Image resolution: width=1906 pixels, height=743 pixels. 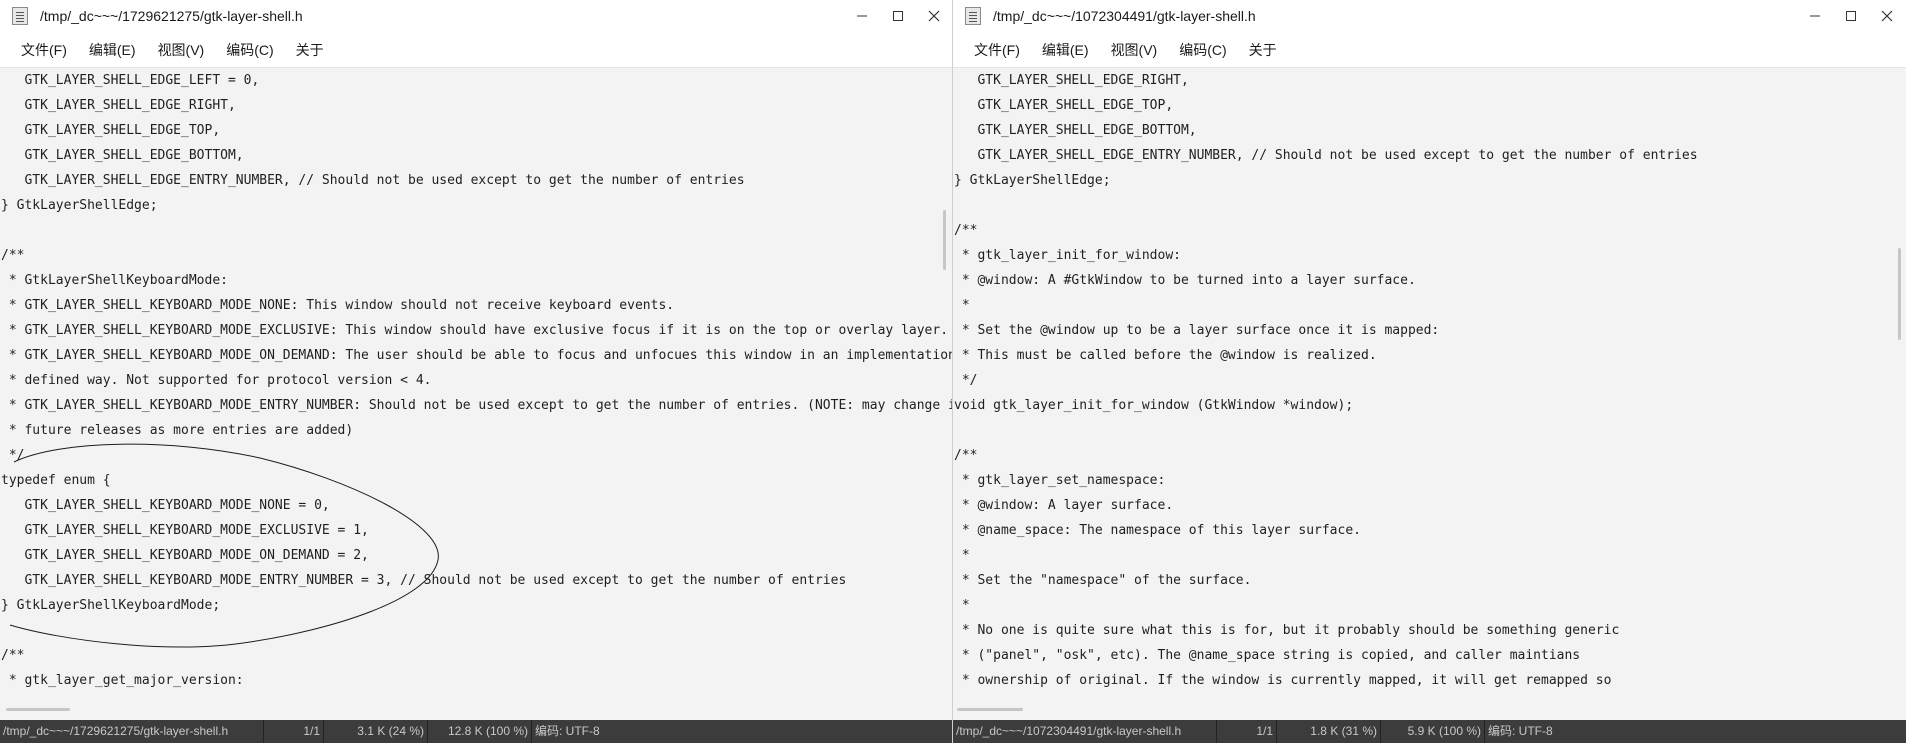 I want to click on code-line: * @window: A layer surface., so click(x=1064, y=505).